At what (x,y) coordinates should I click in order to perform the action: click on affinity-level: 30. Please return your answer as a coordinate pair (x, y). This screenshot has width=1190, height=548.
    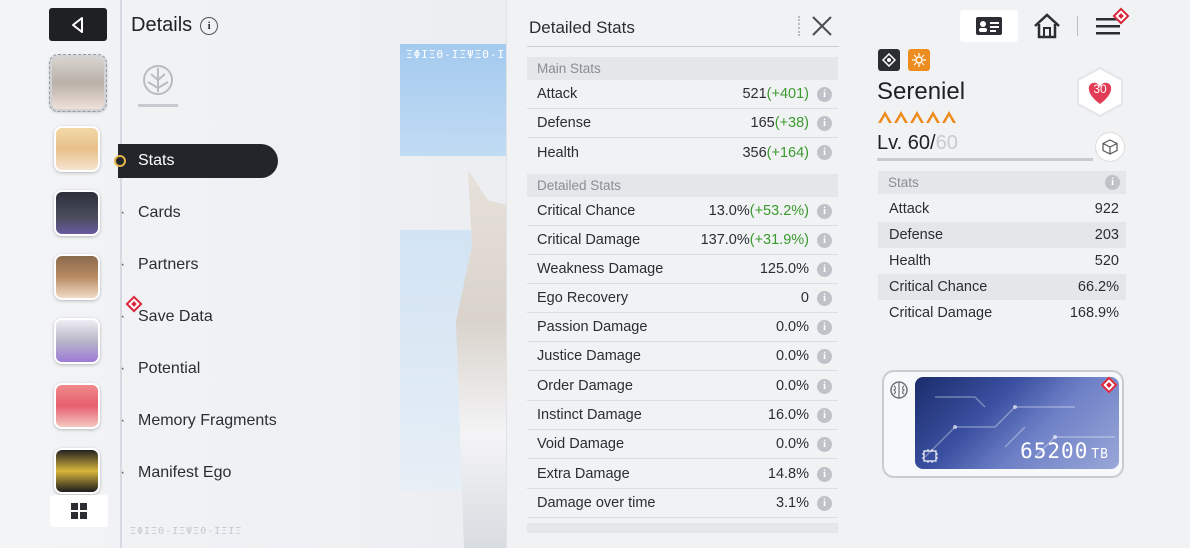
    Looking at the image, I should click on (1100, 89).